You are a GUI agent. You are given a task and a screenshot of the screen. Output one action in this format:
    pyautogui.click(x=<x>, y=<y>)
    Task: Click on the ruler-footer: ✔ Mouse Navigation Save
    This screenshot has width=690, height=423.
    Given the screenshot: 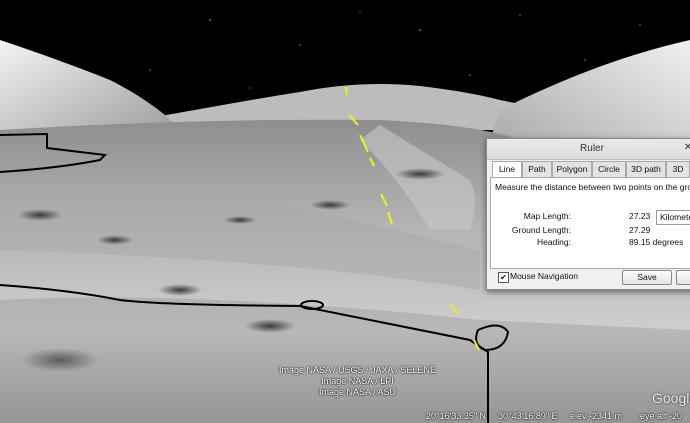 What is the action you would take?
    pyautogui.click(x=590, y=278)
    